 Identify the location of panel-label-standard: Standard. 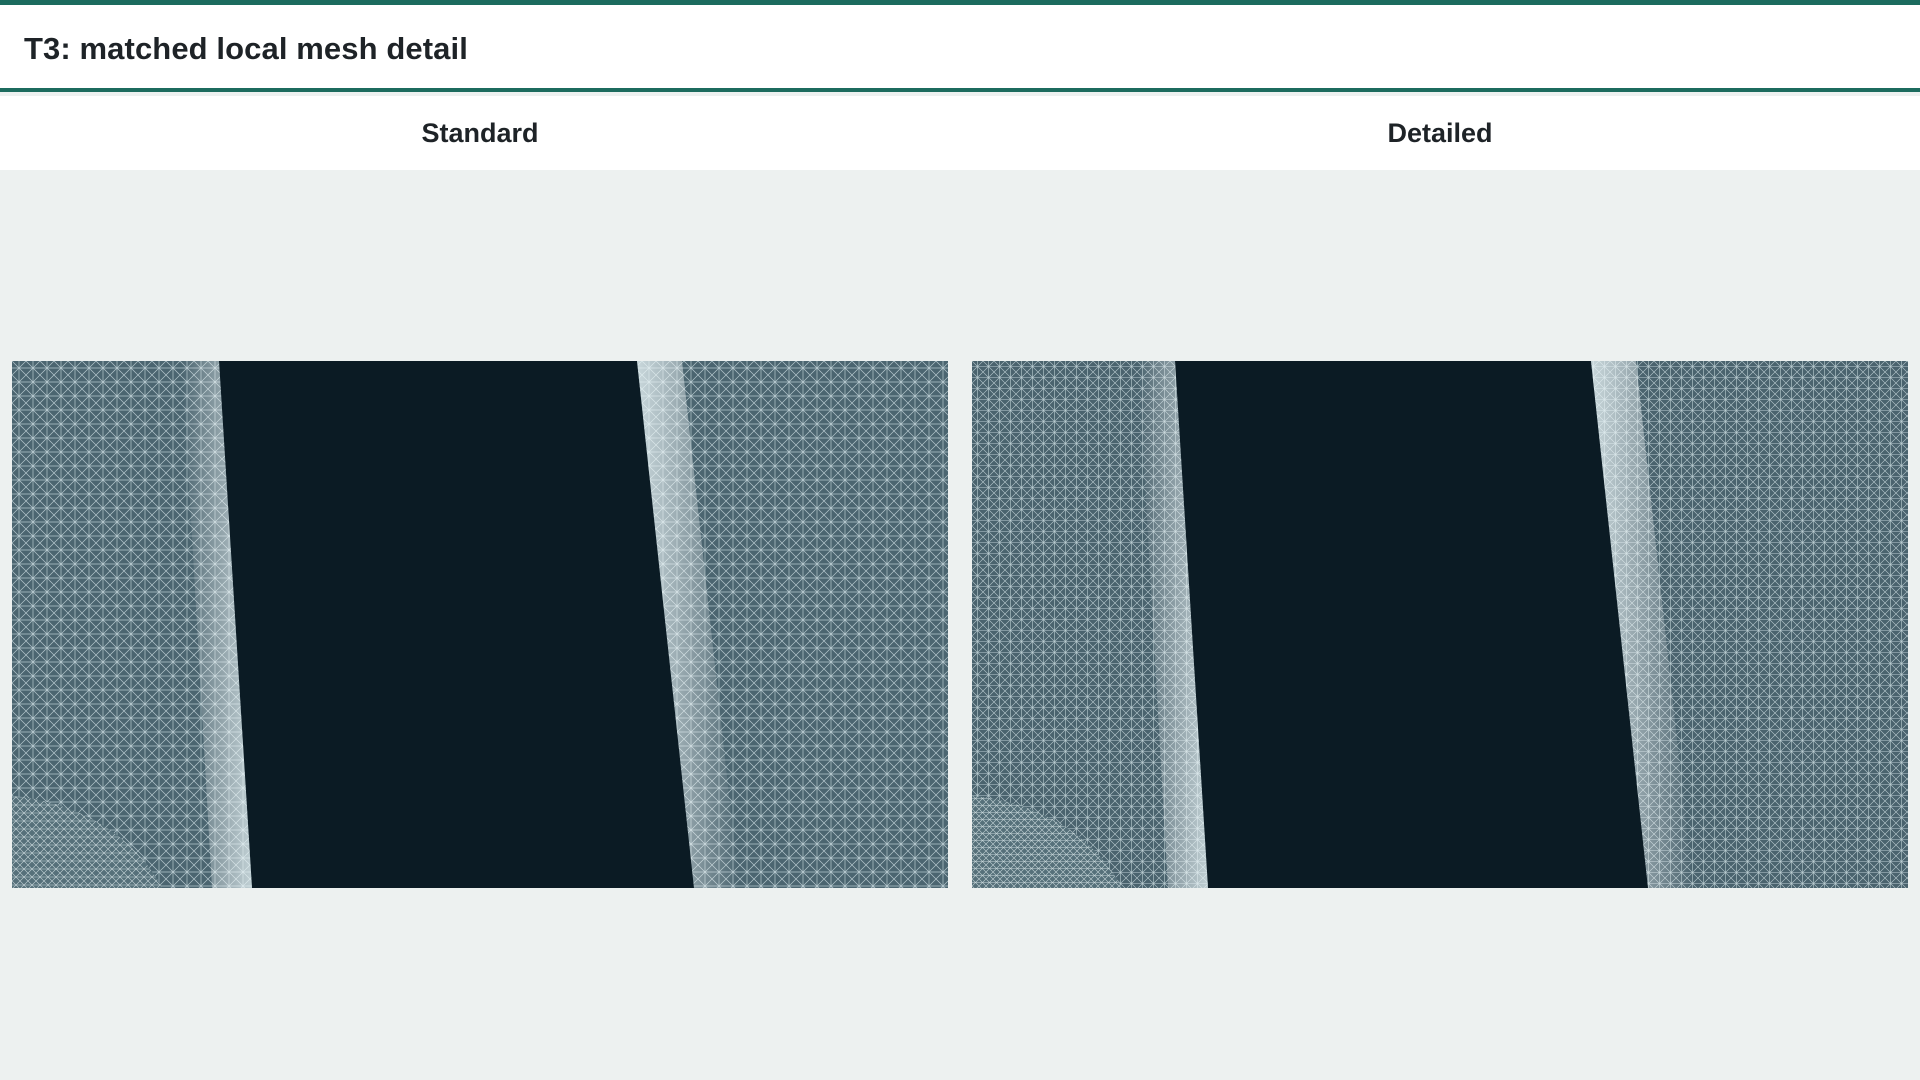
(480, 133).